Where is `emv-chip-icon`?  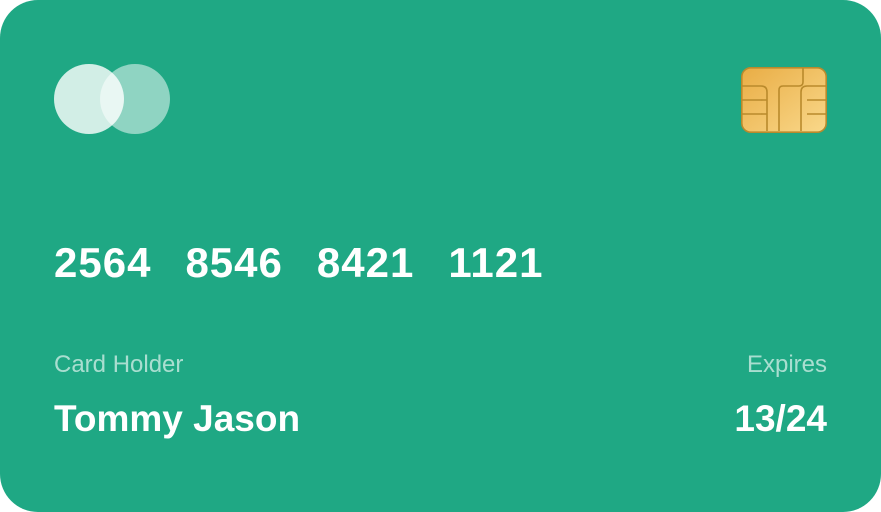 emv-chip-icon is located at coordinates (784, 100).